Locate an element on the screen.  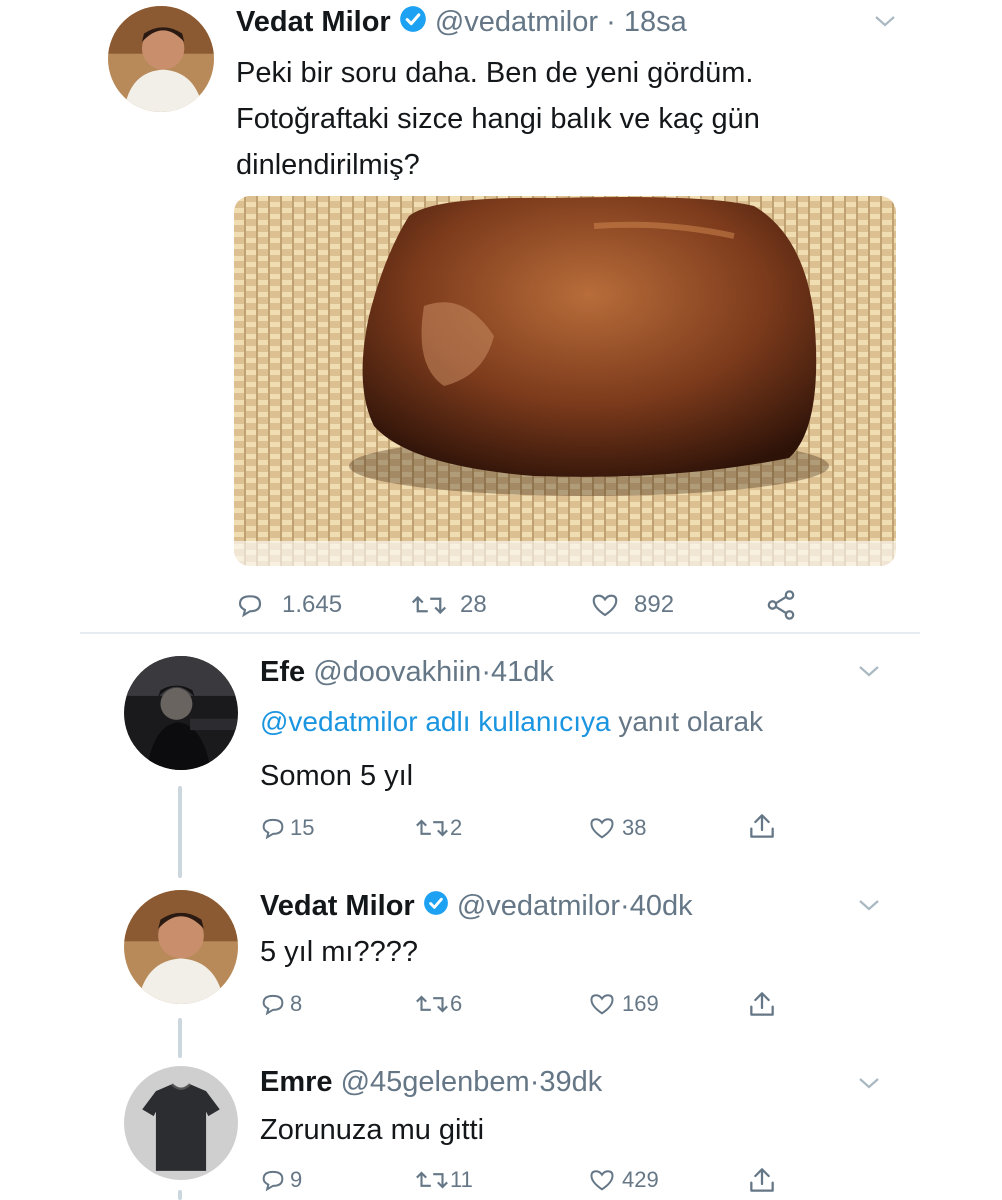
reply-text: 5 yıl mı???? is located at coordinates (339, 952).